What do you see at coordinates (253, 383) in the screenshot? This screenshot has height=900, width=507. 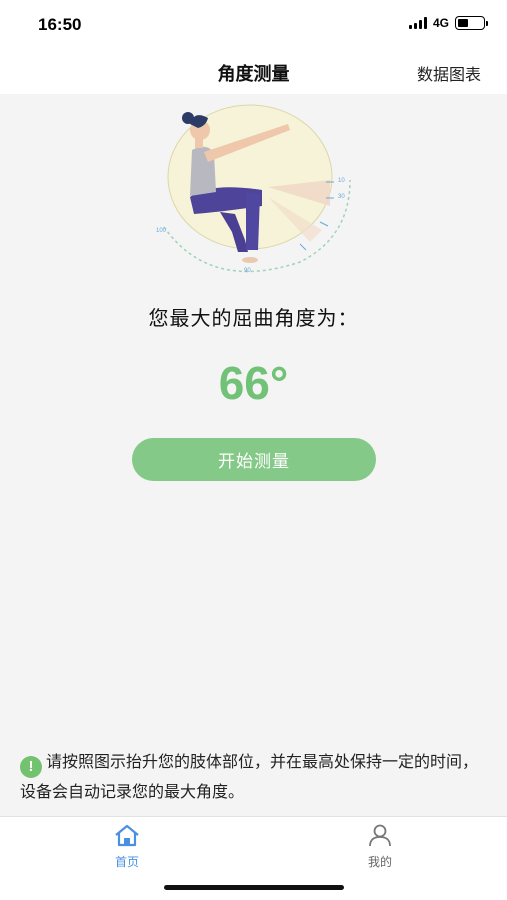 I see `max-angle-value: 66°` at bounding box center [253, 383].